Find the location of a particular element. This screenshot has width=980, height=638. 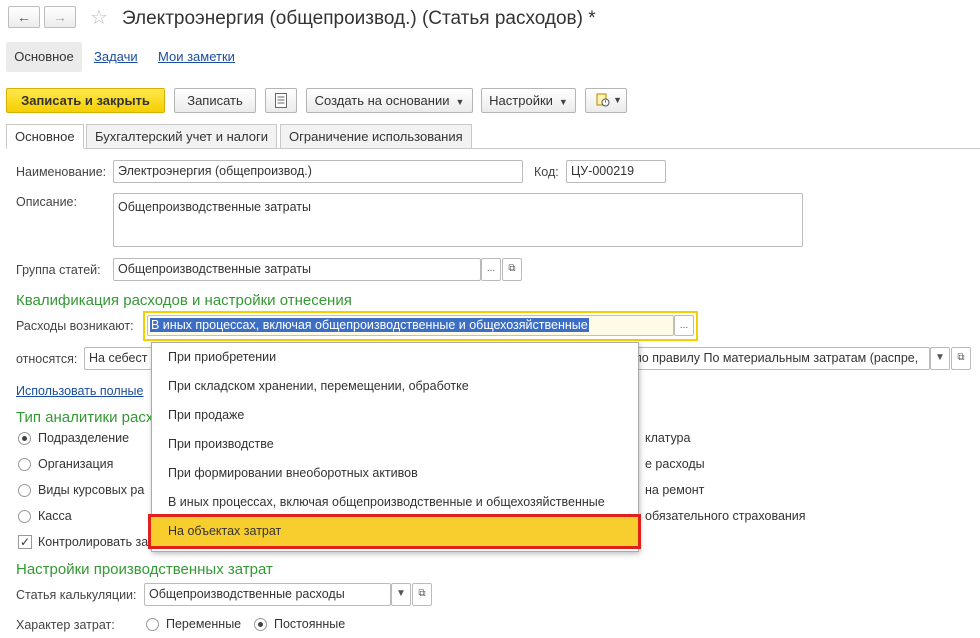

description-field: Общепроизводственные затраты is located at coordinates (458, 220).